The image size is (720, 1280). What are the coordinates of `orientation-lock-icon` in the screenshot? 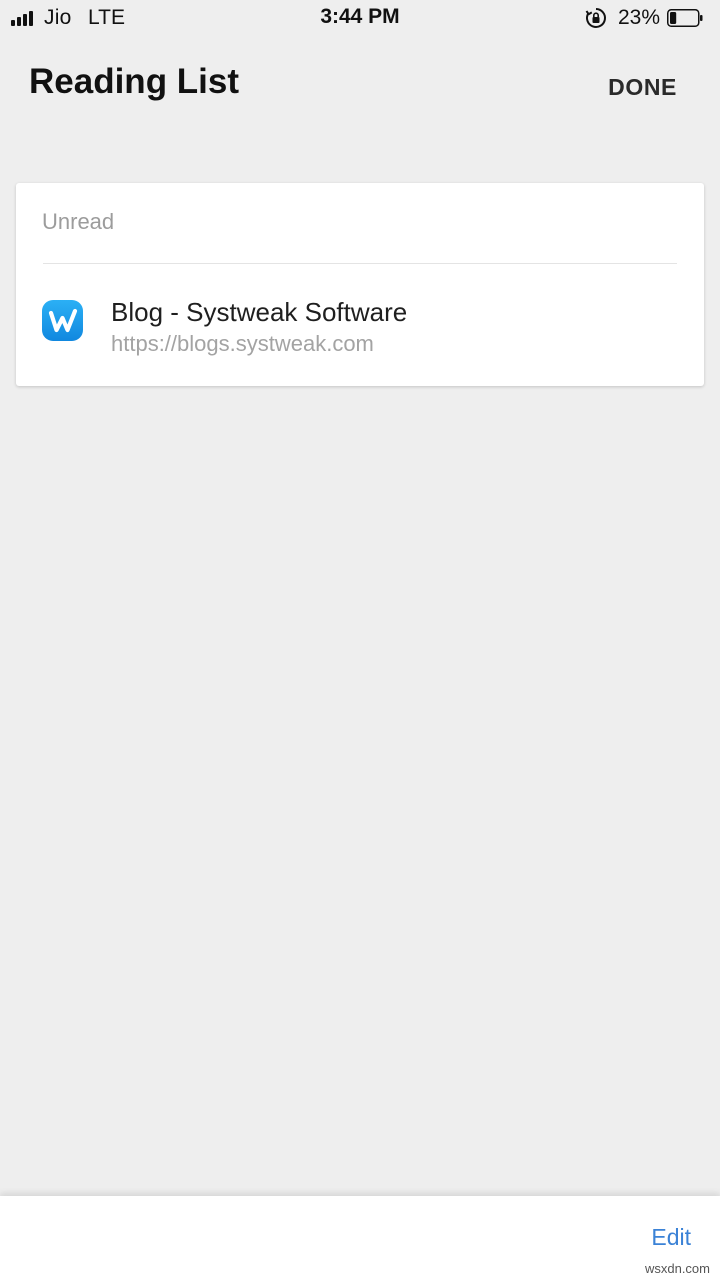 It's located at (595, 18).